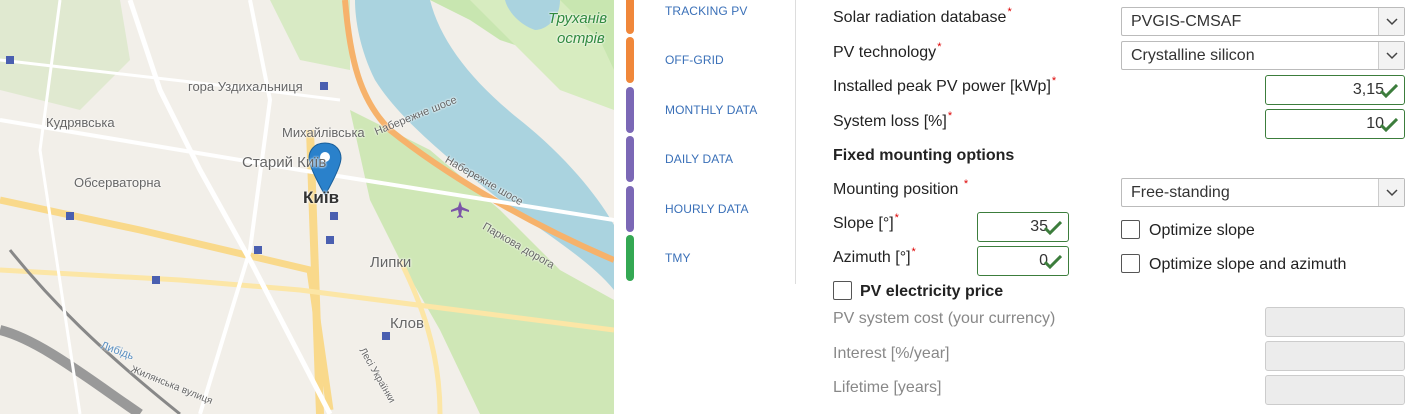 The height and width of the screenshot is (414, 1409). Describe the element at coordinates (944, 318) in the screenshot. I see `cost-label: PV system cost (your currency)` at that location.